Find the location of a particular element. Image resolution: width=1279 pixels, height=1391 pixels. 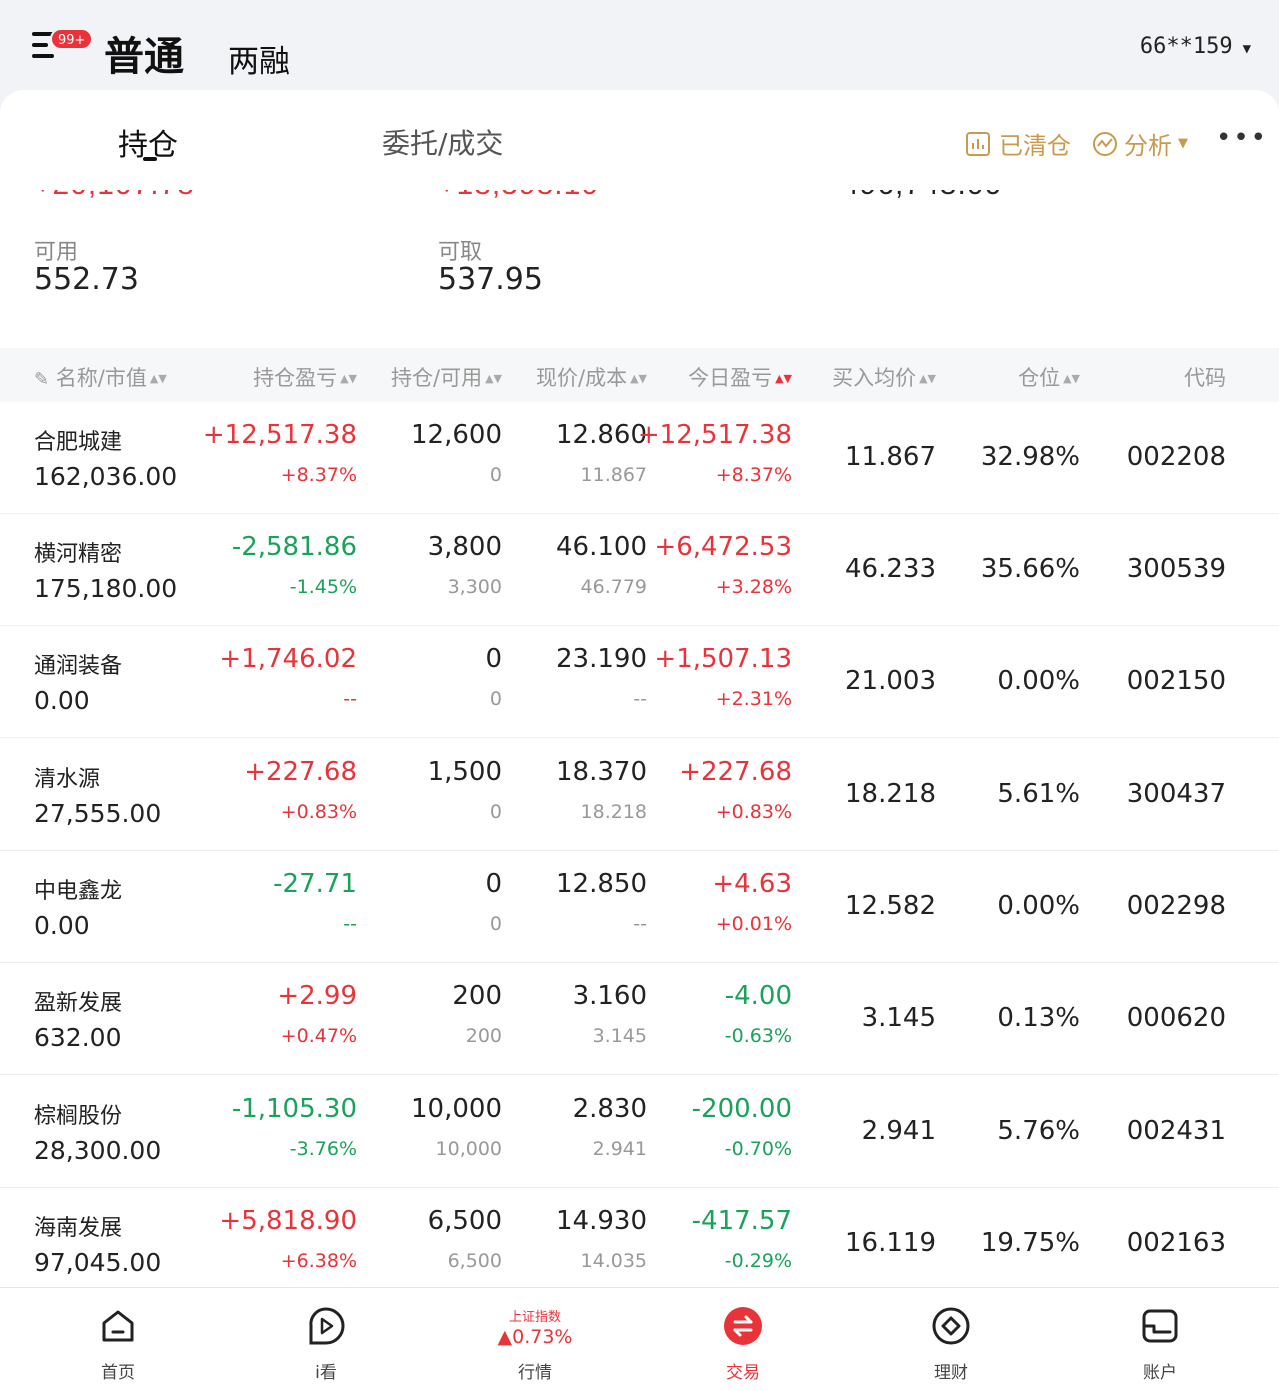

available-qty: 0 is located at coordinates (495, 475).